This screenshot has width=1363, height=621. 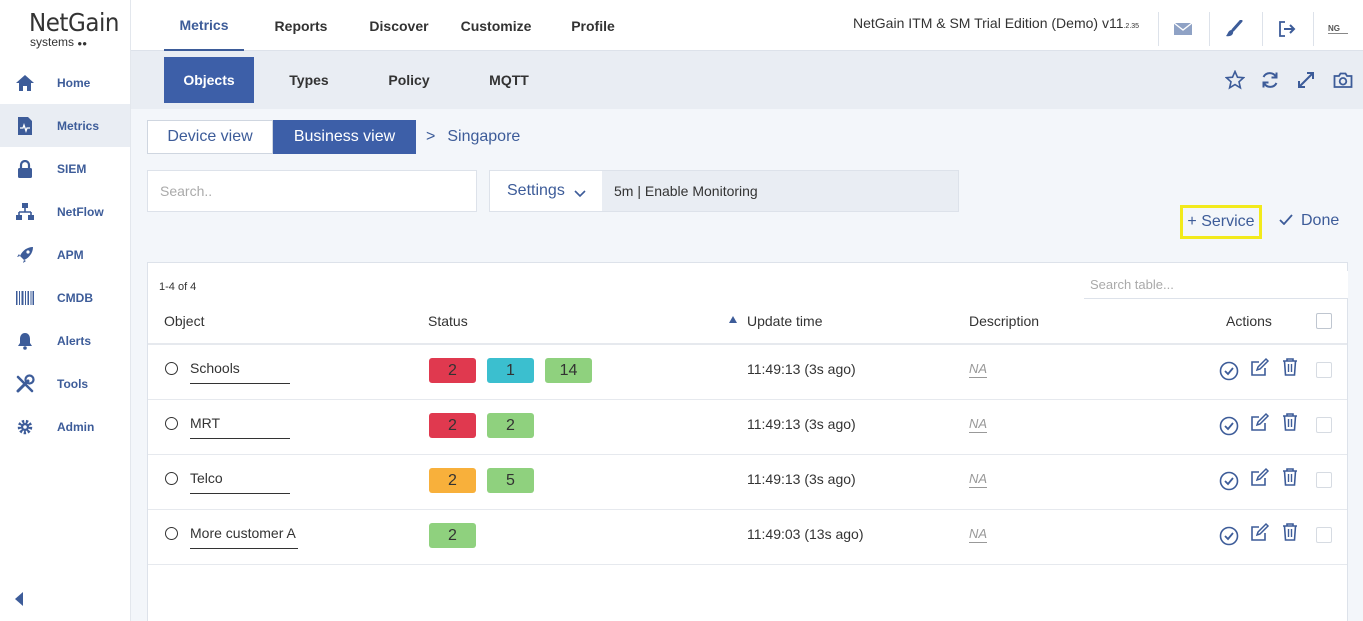 What do you see at coordinates (510, 480) in the screenshot?
I see `status-badge: 5` at bounding box center [510, 480].